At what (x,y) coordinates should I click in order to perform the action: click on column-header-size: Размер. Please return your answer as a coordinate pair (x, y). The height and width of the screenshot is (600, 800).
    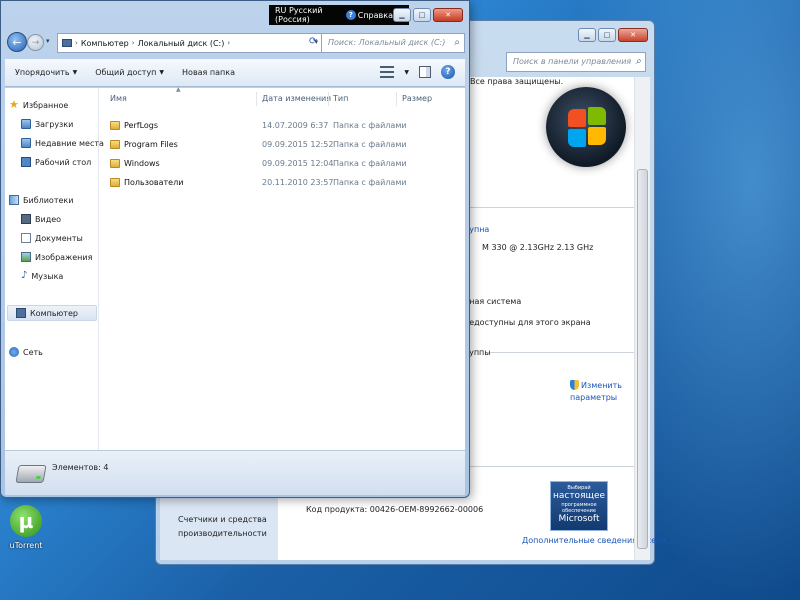
    Looking at the image, I should click on (417, 98).